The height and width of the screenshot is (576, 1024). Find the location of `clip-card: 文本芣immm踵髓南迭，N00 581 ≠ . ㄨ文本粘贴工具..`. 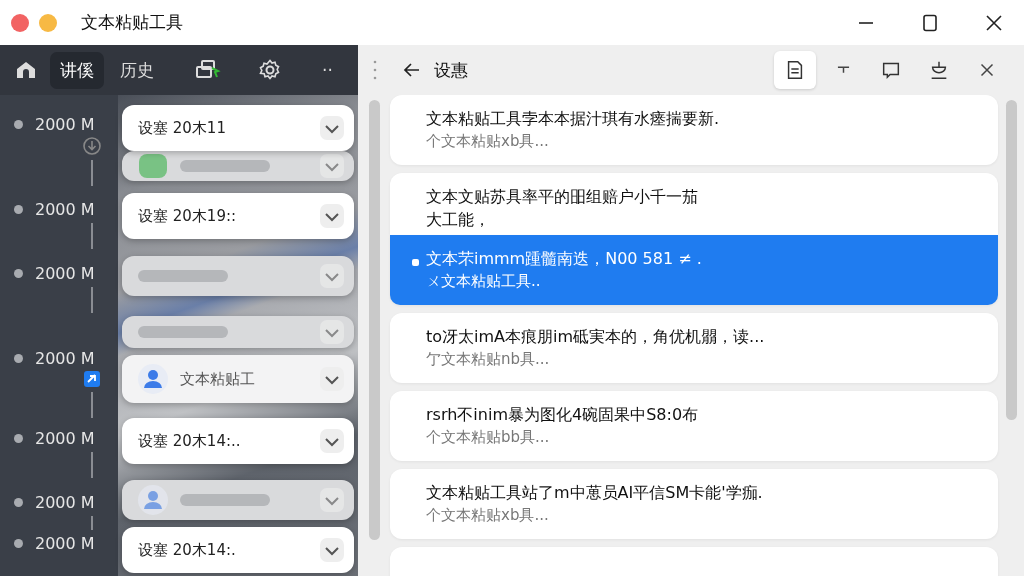

clip-card: 文本芣immm踵髓南迭，N00 581 ≠ . ㄨ文本粘贴工具.. is located at coordinates (694, 270).